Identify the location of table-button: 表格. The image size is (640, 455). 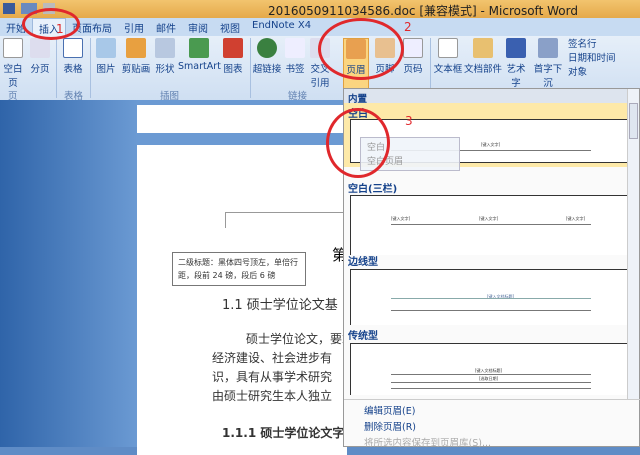
(73, 56).